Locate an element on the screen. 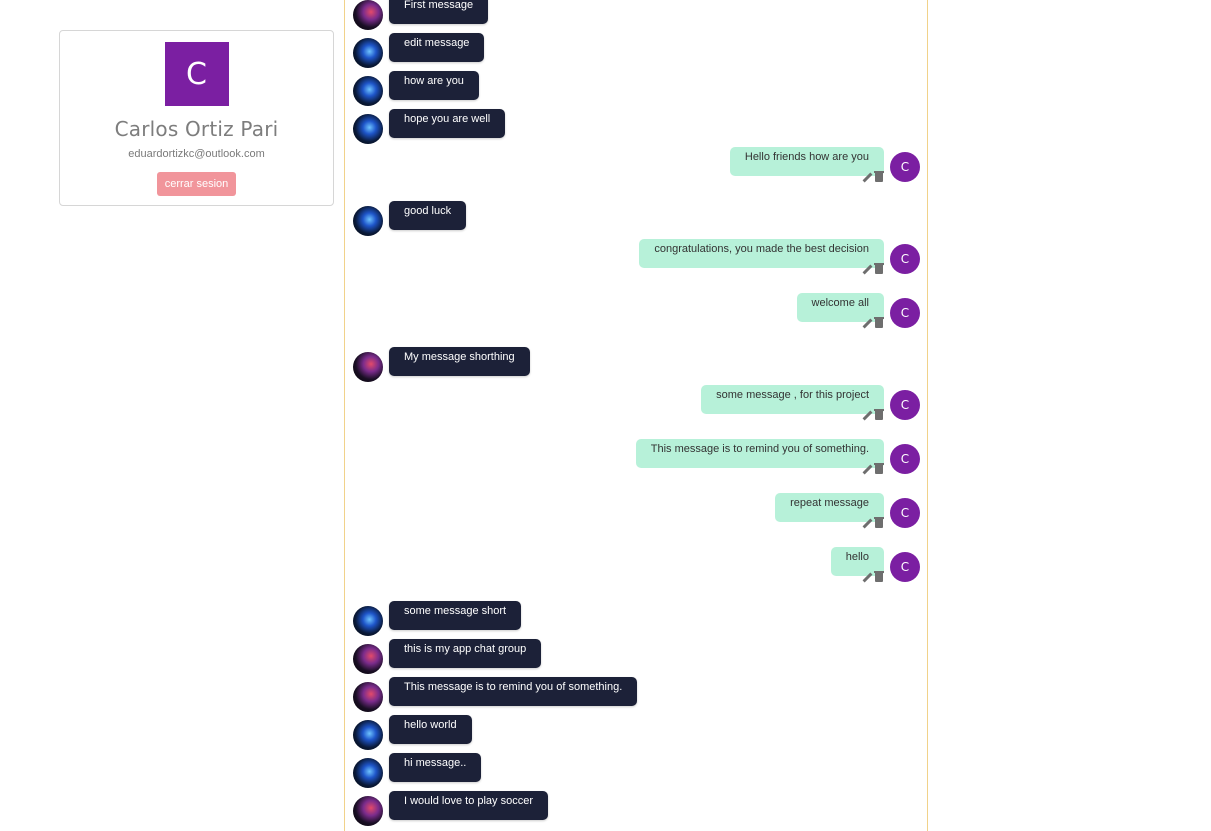 The height and width of the screenshot is (831, 1211). message-bubble: some message , for this project is located at coordinates (792, 399).